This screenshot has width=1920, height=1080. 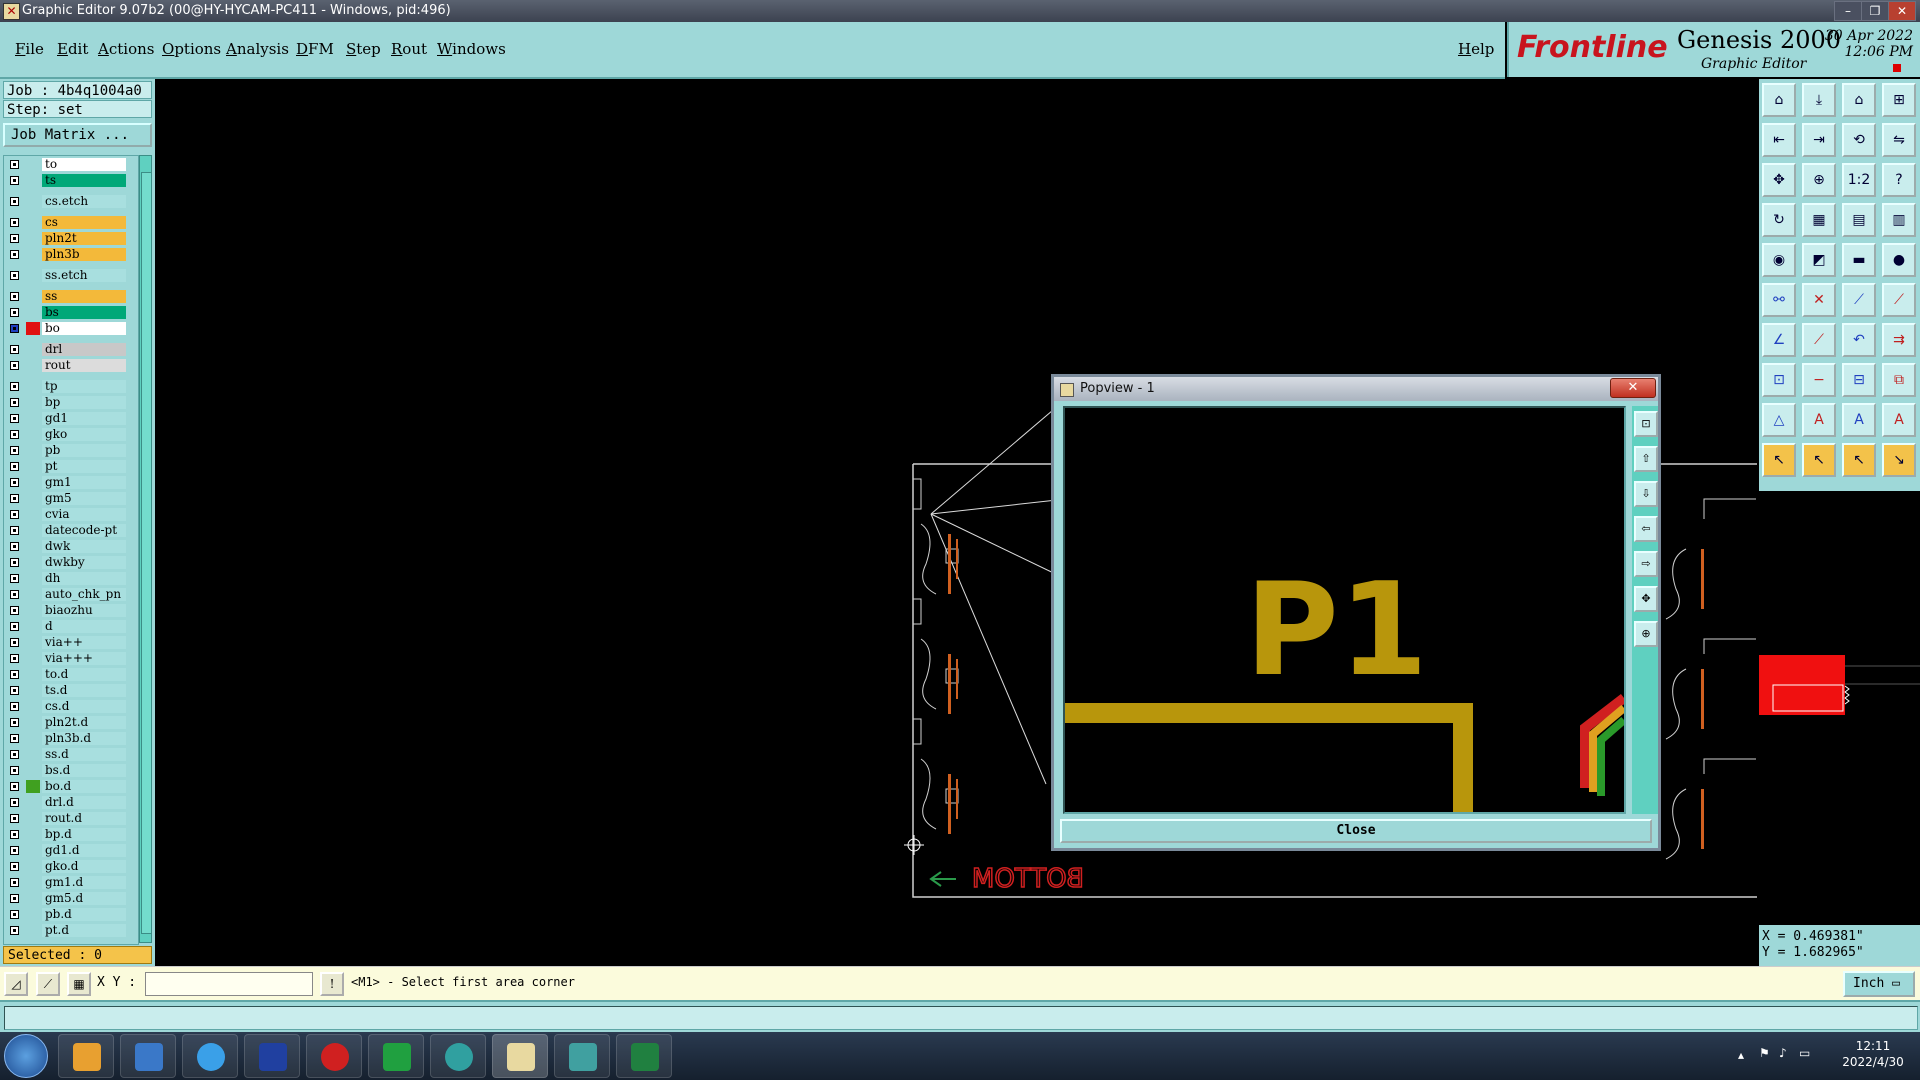 I want to click on layer-name: via++, so click(x=84, y=642).